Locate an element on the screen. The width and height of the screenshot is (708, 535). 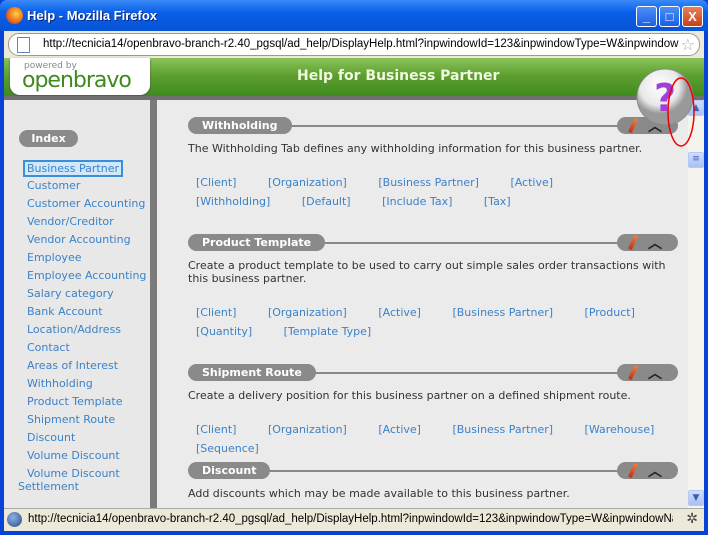
section-title: Shipment Route is located at coordinates (252, 372).